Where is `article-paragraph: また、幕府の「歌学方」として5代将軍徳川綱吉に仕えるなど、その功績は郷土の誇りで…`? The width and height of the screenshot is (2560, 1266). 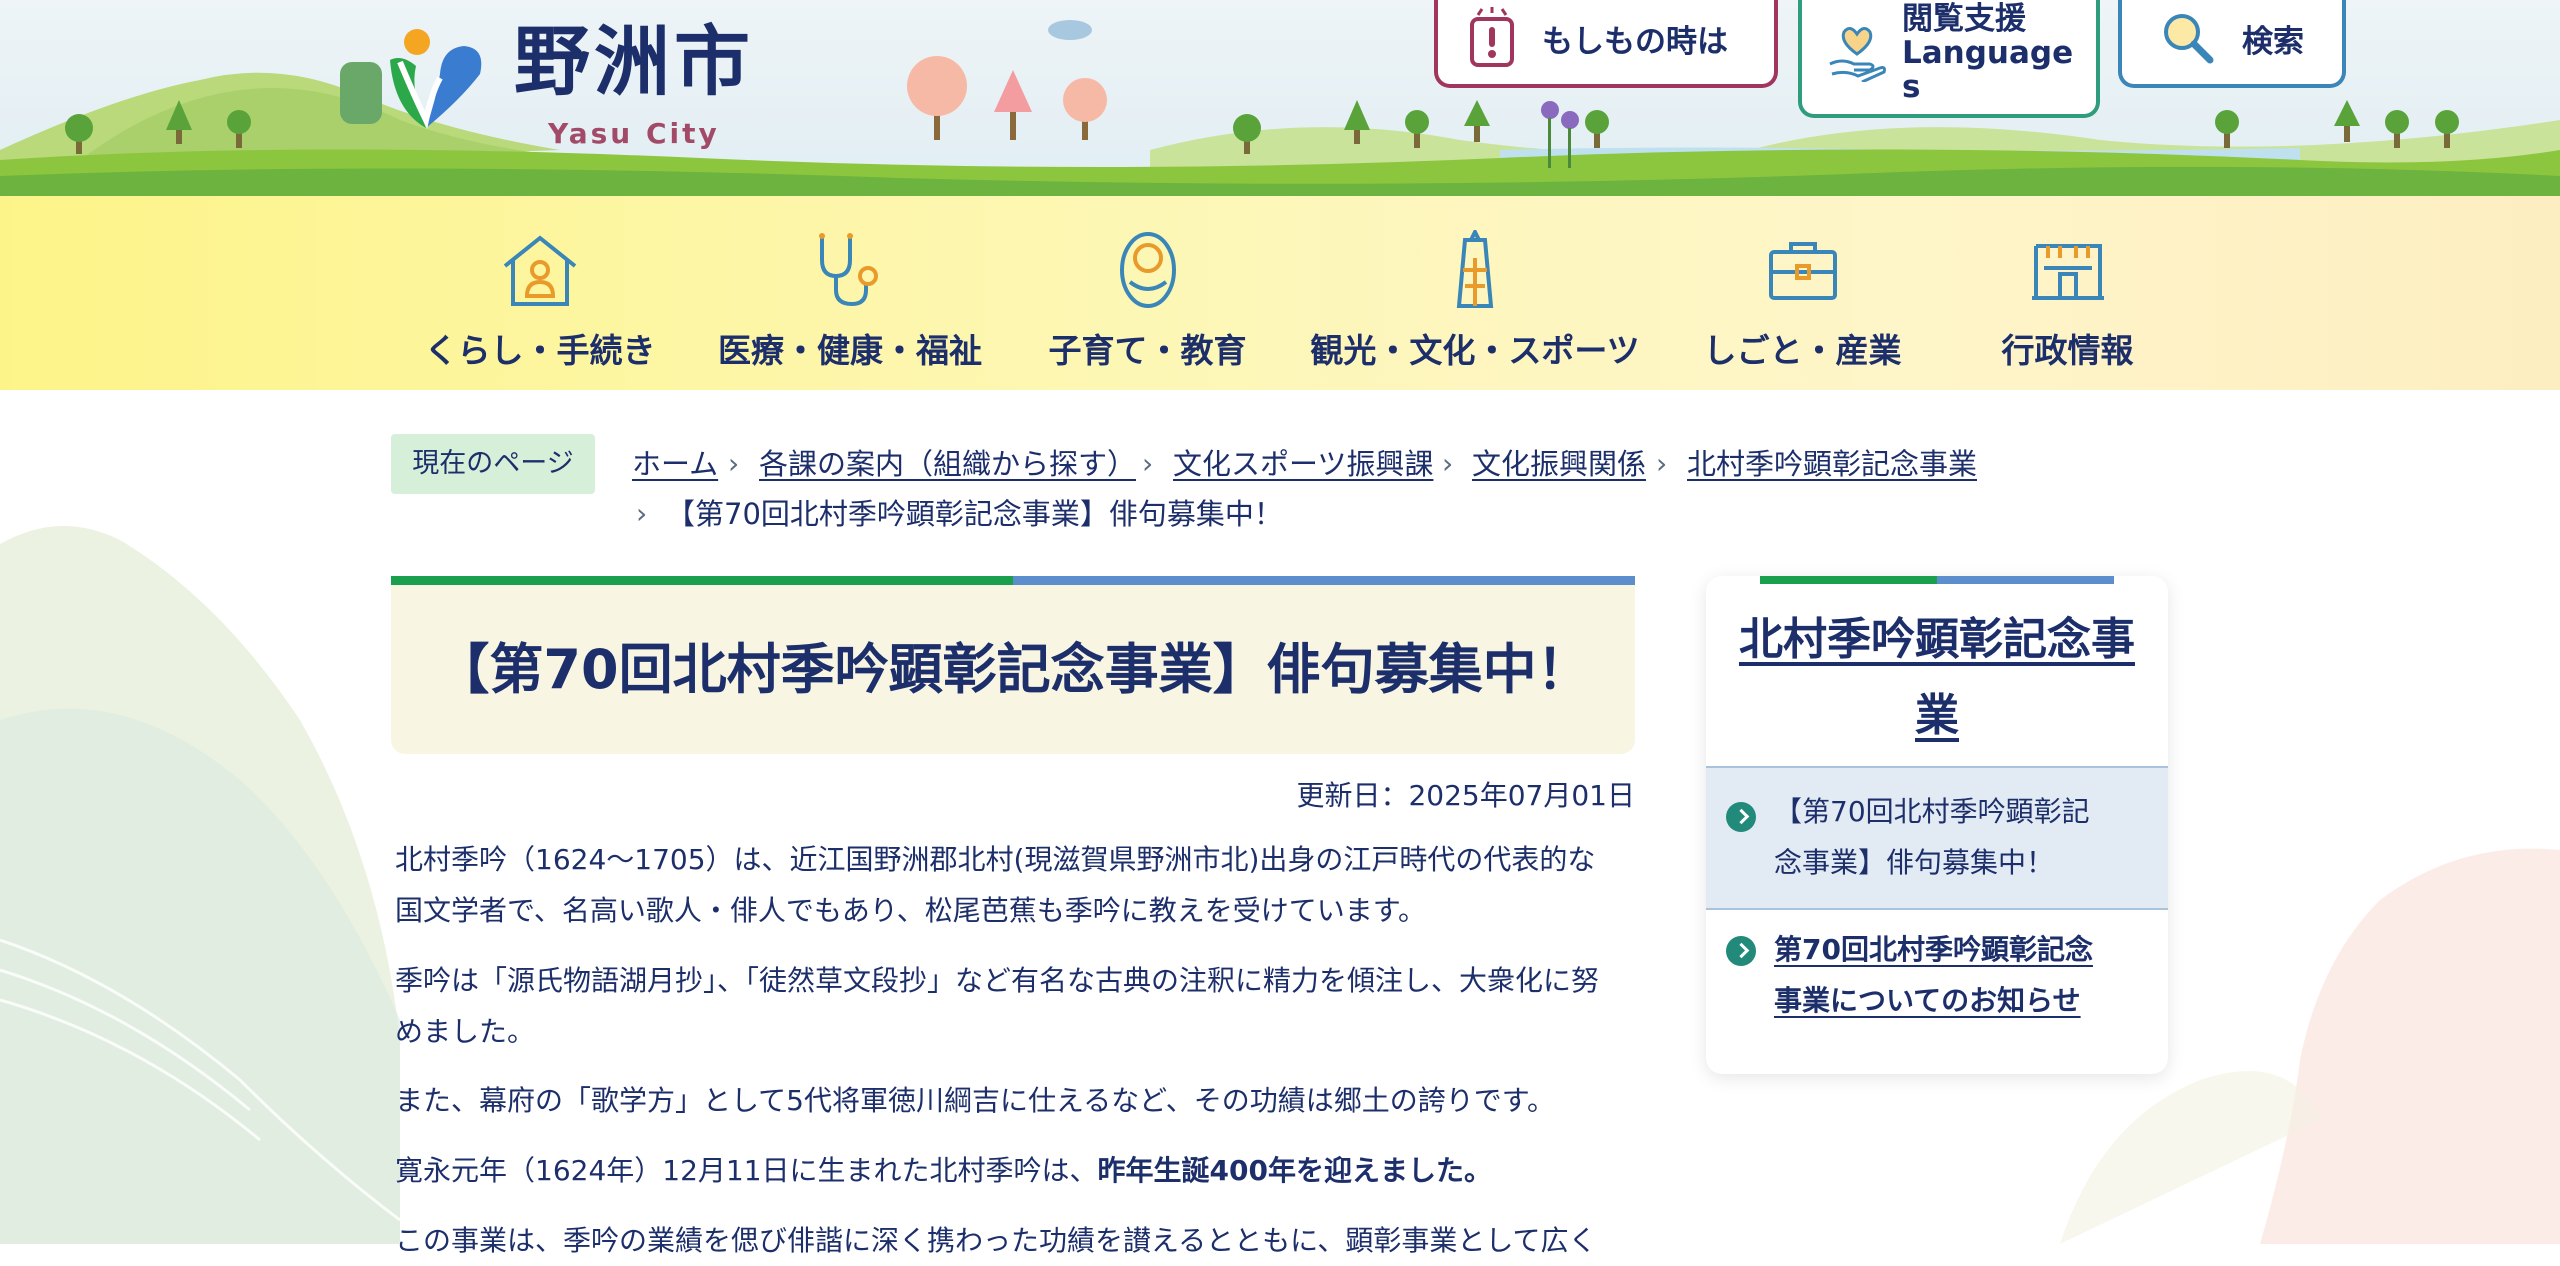
article-paragraph: また、幕府の「歌学方」として5代将軍徳川綱吉に仕えるなど、その功績は郷土の誇りで… is located at coordinates (1015, 1100).